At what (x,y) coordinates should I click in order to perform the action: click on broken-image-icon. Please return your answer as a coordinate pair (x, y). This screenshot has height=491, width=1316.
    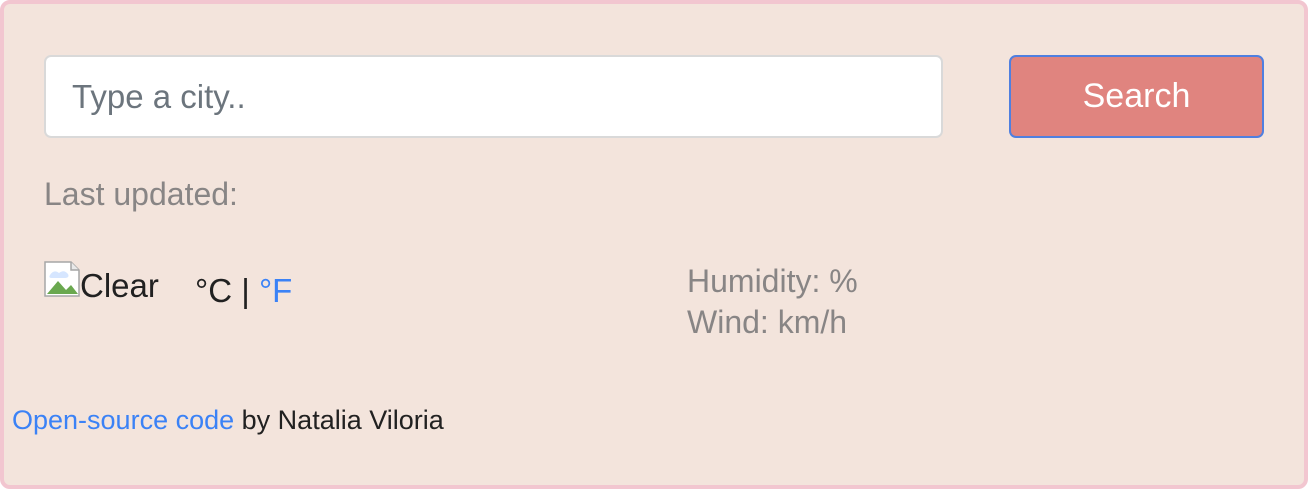
    Looking at the image, I should click on (62, 279).